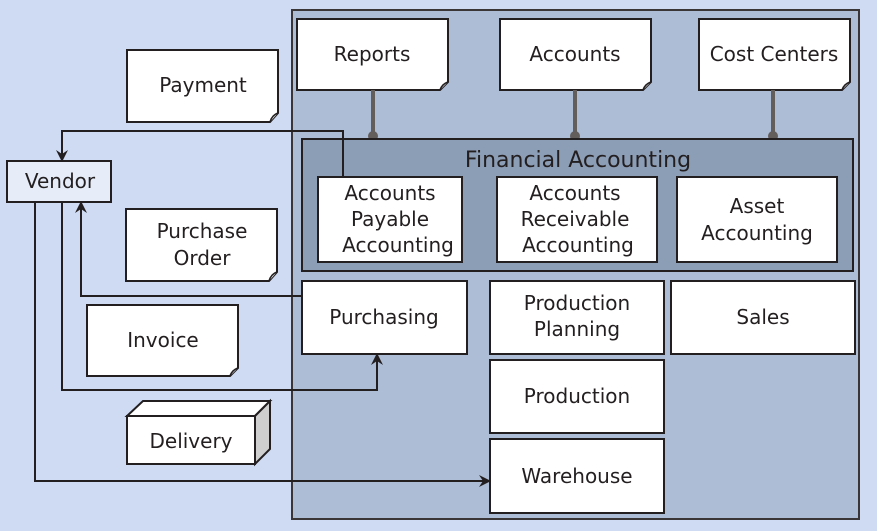 The height and width of the screenshot is (531, 877). I want to click on module-label: Planning, so click(577, 329).